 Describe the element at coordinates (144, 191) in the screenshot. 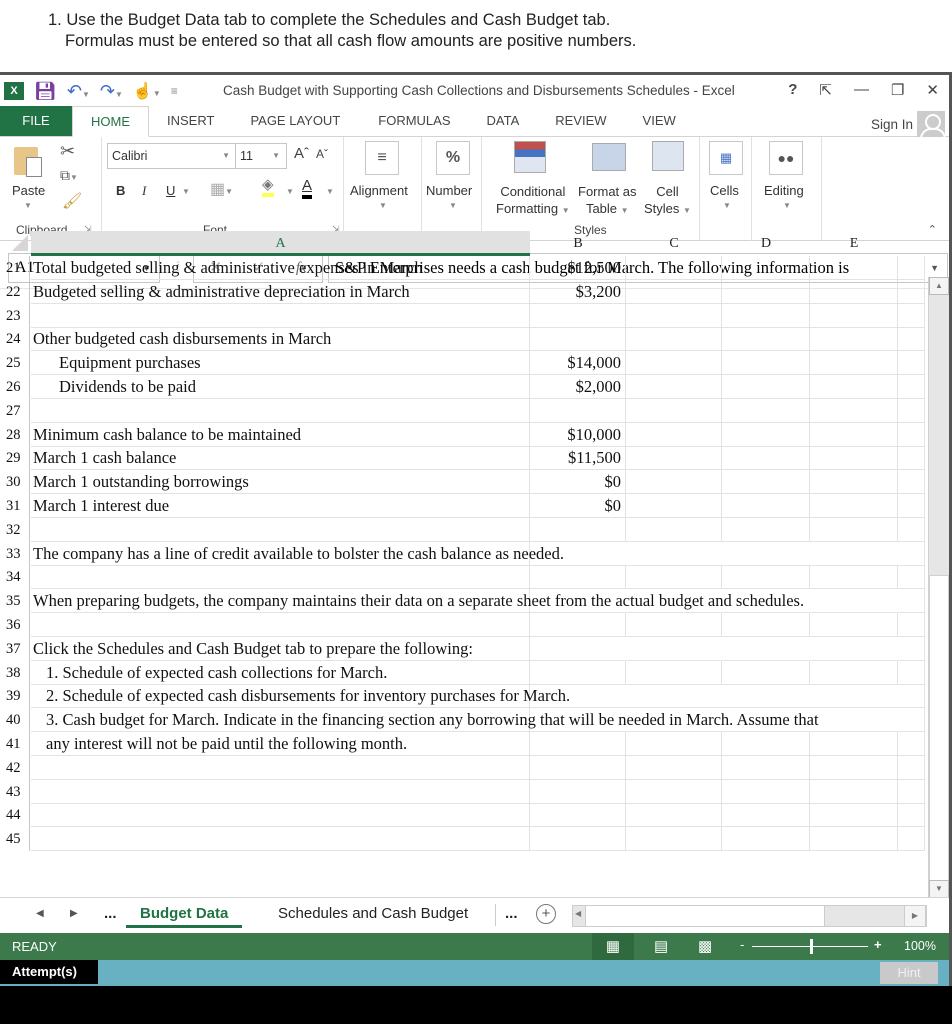

I see `italic-button: I` at that location.